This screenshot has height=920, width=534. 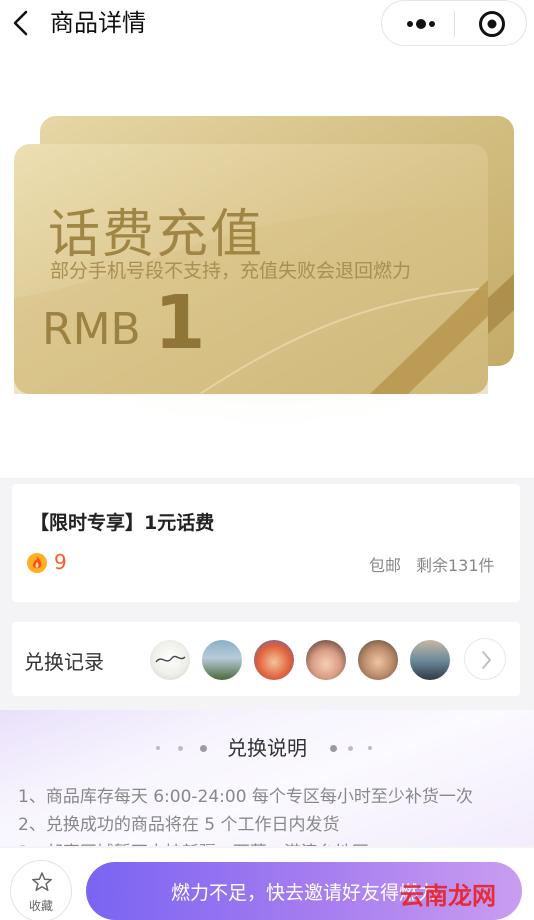 I want to click on card-amount: 1, so click(x=180, y=323).